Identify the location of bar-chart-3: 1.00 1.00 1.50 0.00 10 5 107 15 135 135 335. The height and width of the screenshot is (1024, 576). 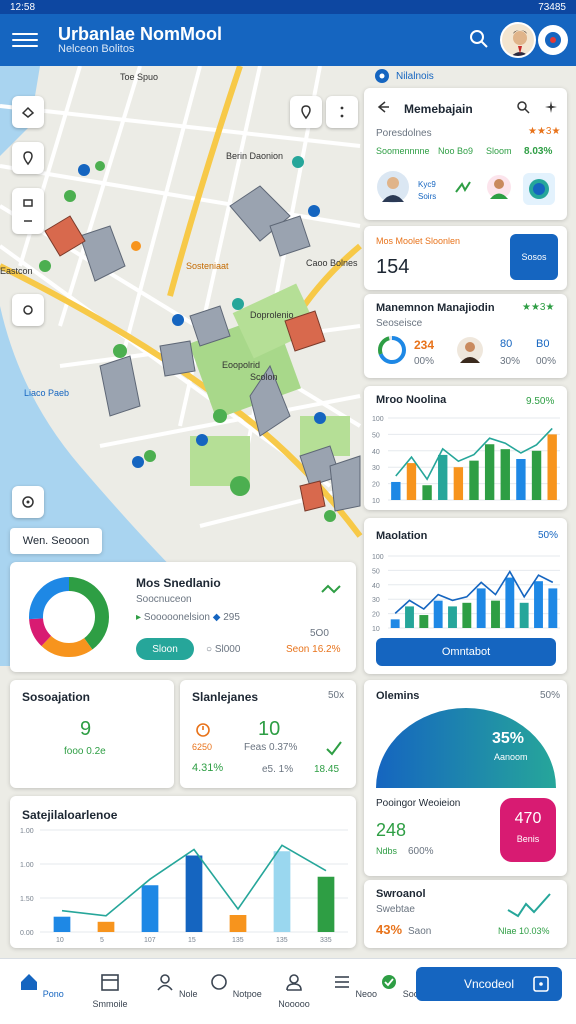
(184, 886).